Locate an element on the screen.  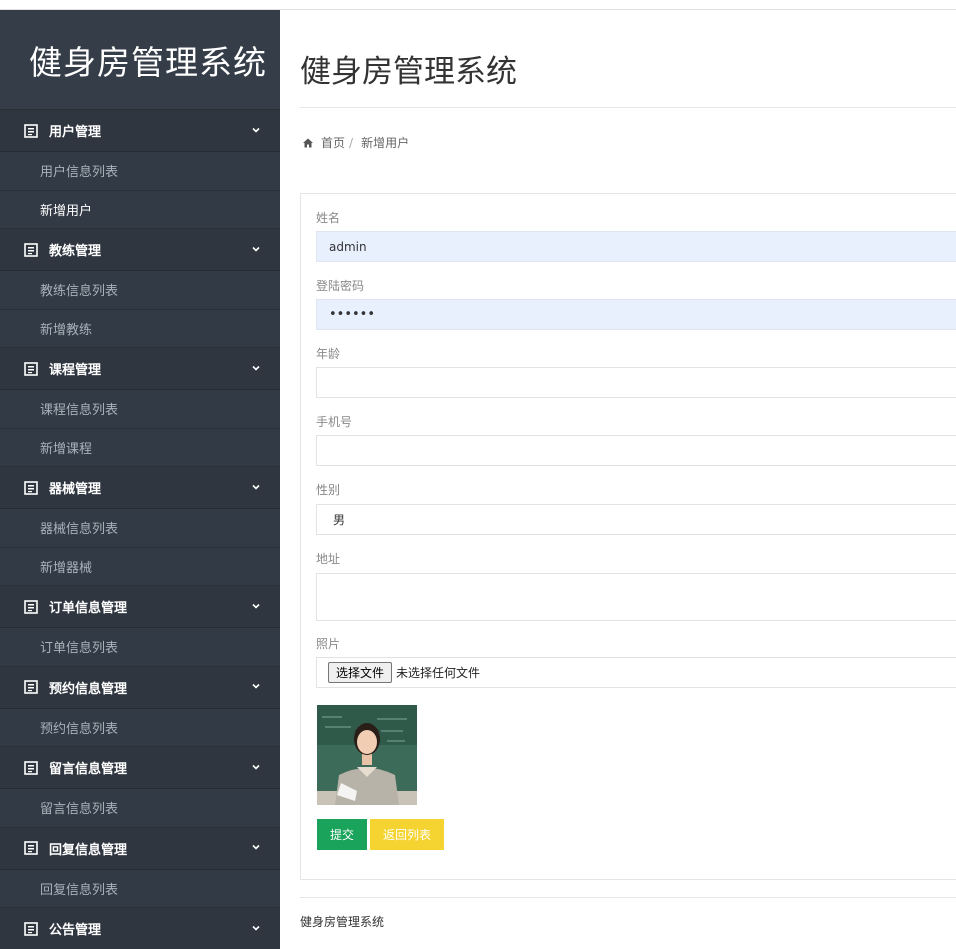
sidebar-item-add-coach: 新增教练 is located at coordinates (140, 328).